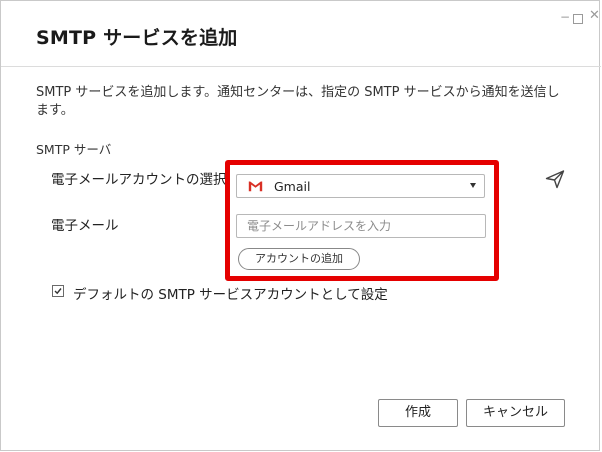  Describe the element at coordinates (85, 226) in the screenshot. I see `email-label: 電子メール` at that location.